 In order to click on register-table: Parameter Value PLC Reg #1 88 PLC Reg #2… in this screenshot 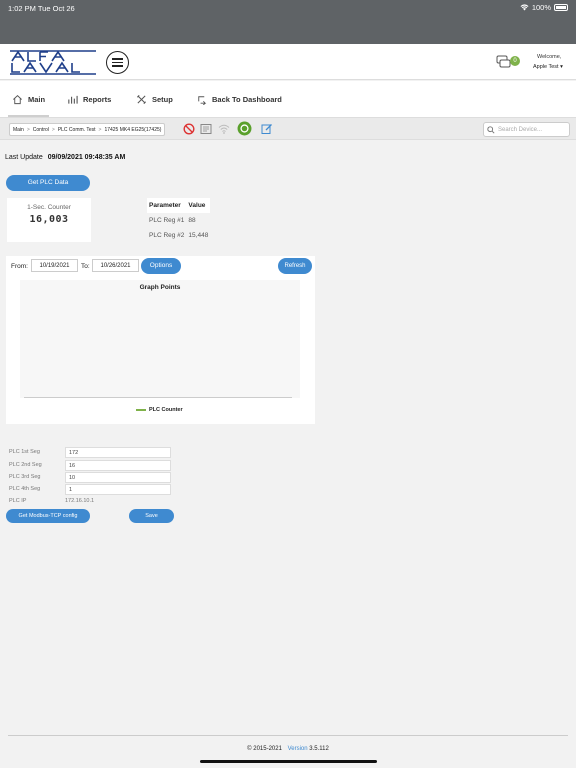, I will do `click(179, 220)`.